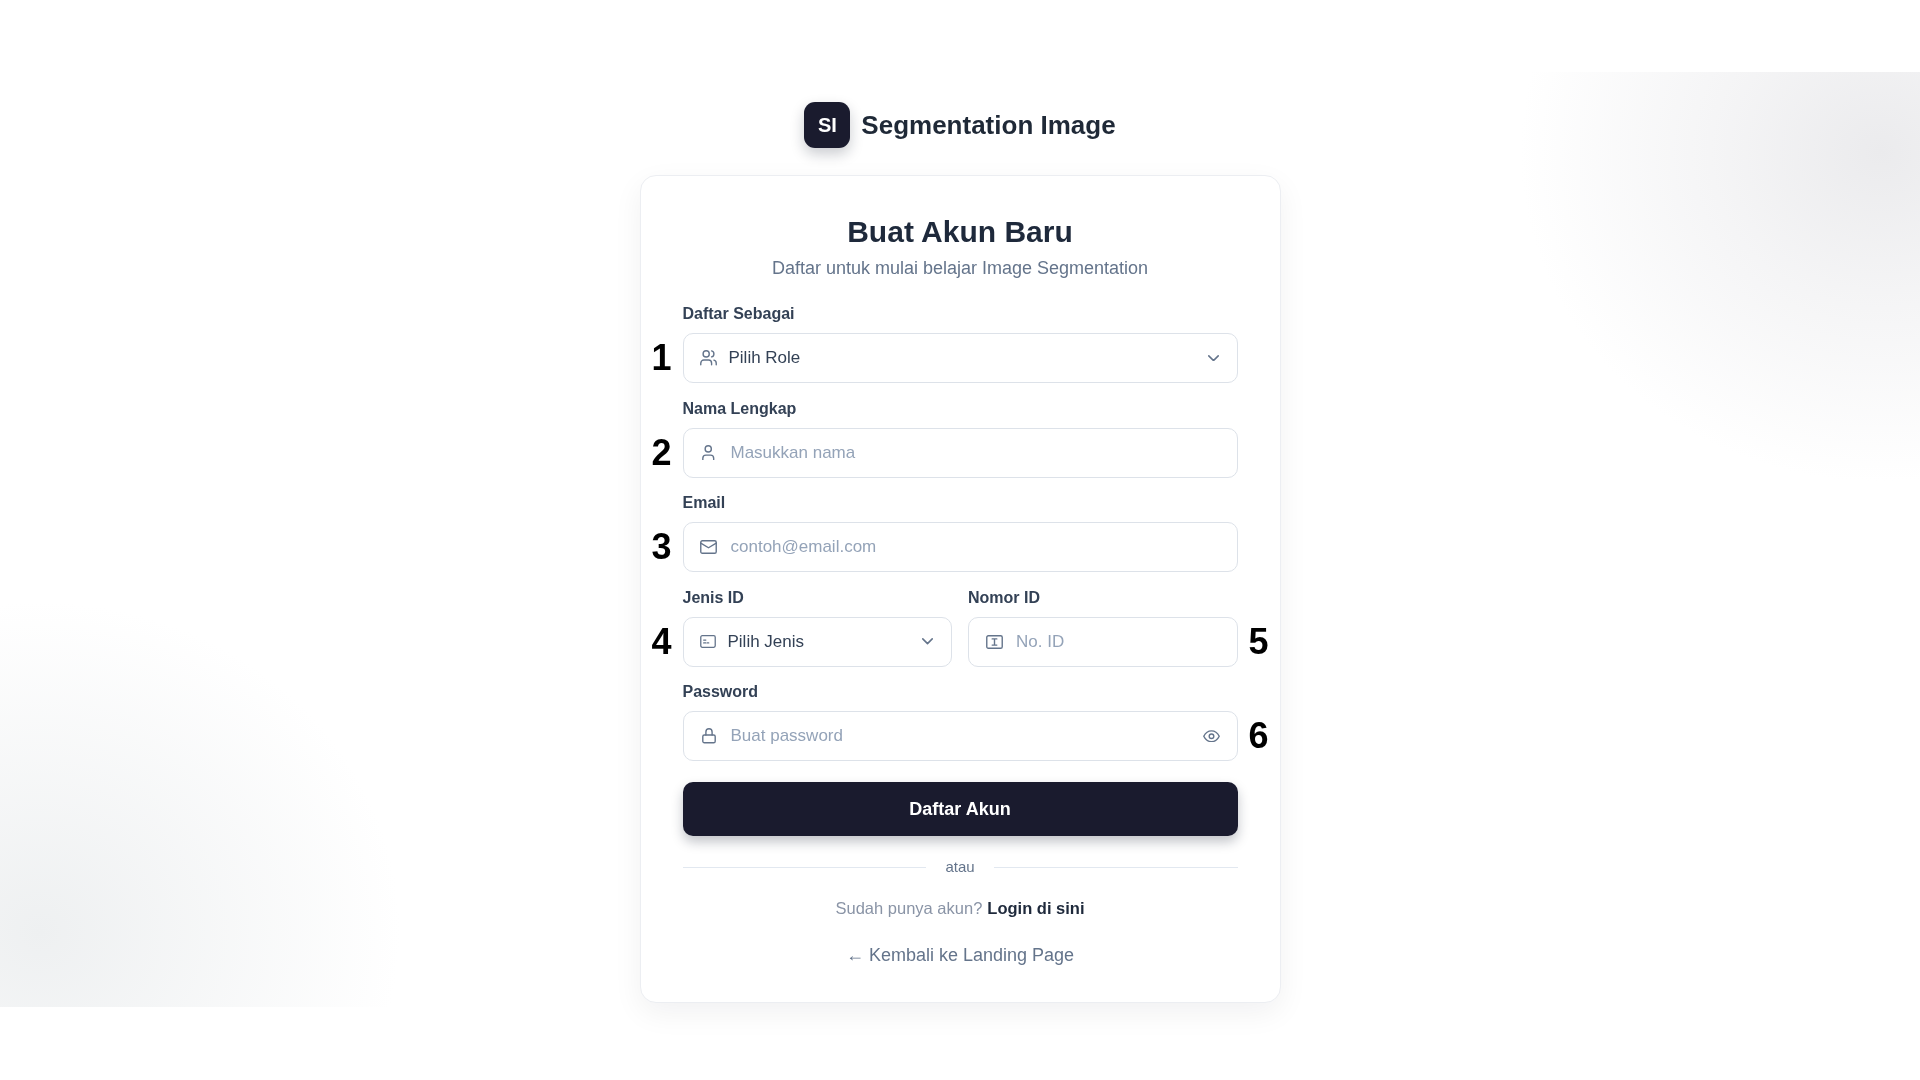  What do you see at coordinates (960, 268) in the screenshot?
I see `form-subtitle: Daftar untuk mulai belajar Image Segmentation` at bounding box center [960, 268].